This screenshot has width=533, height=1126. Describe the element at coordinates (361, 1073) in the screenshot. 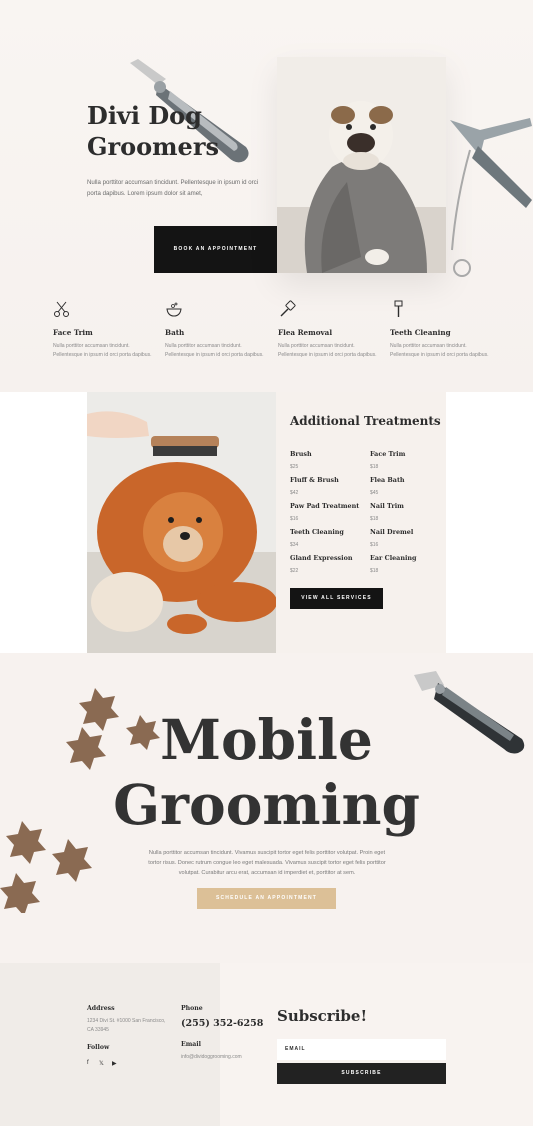

I see `subscribe-button: SUBSCRIBE` at that location.